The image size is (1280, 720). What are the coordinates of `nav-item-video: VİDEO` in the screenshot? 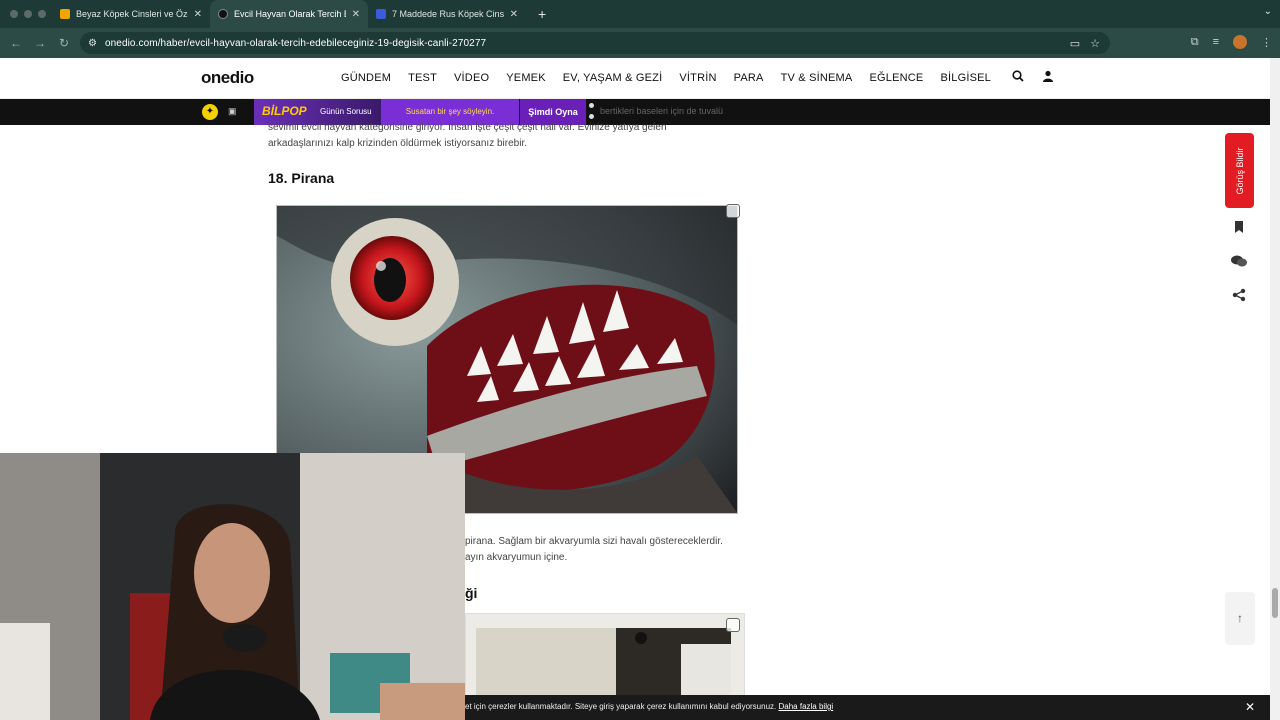 It's located at (471, 78).